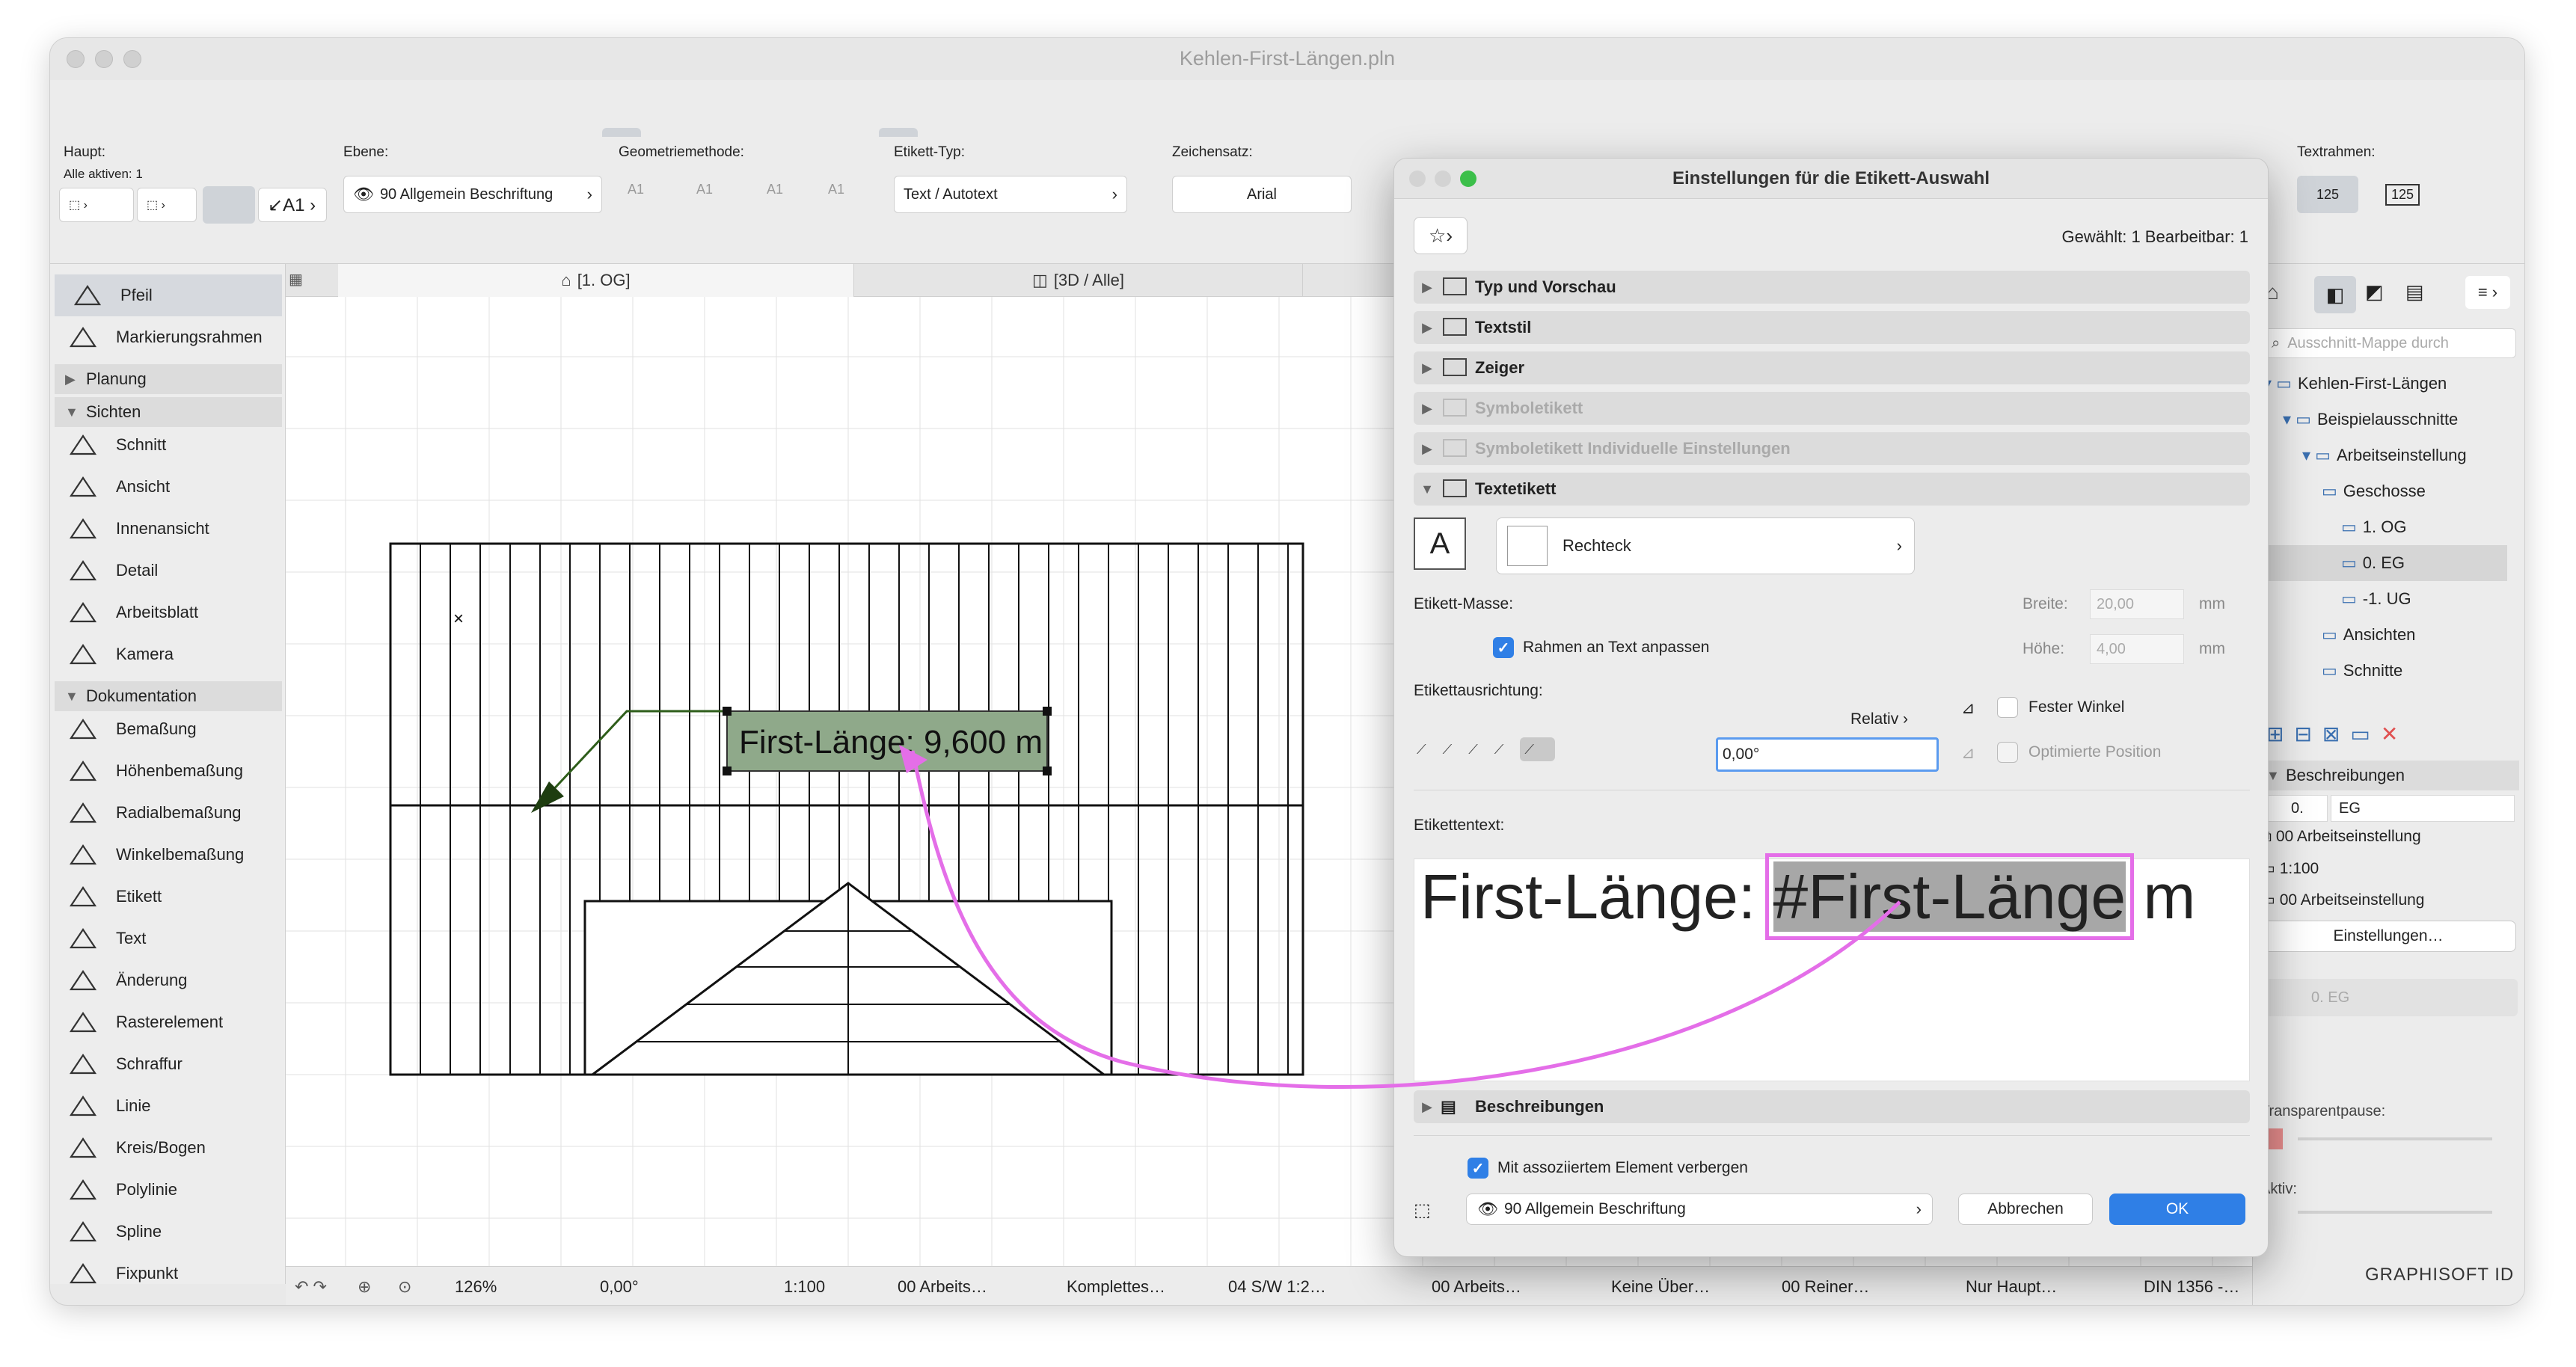  What do you see at coordinates (1832, 408) in the screenshot?
I see `section-symboletikett: ▶ Symboletikett` at bounding box center [1832, 408].